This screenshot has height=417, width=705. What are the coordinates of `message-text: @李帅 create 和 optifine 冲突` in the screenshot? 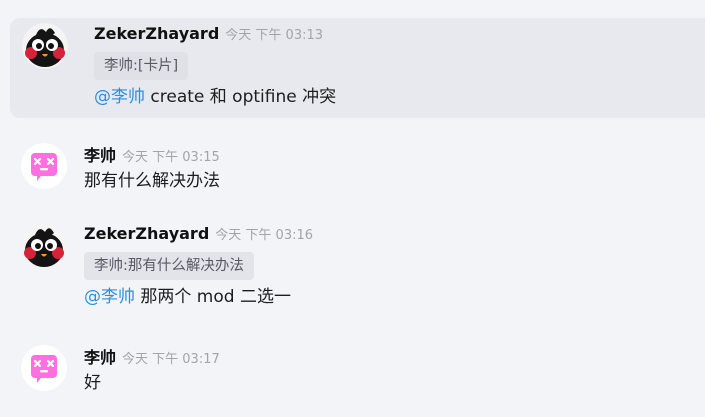 It's located at (397, 97).